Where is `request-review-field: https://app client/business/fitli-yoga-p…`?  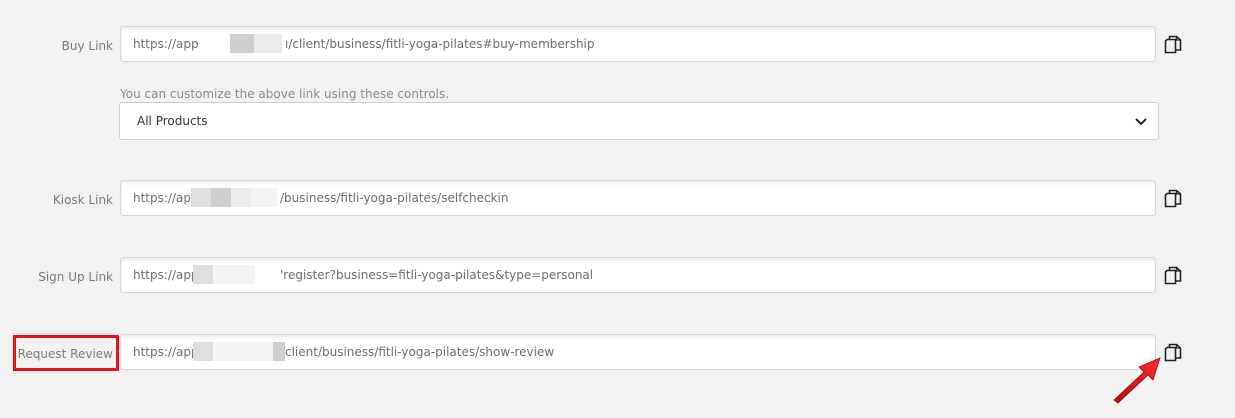
request-review-field: https://app client/business/fitli-yoga-p… is located at coordinates (638, 352).